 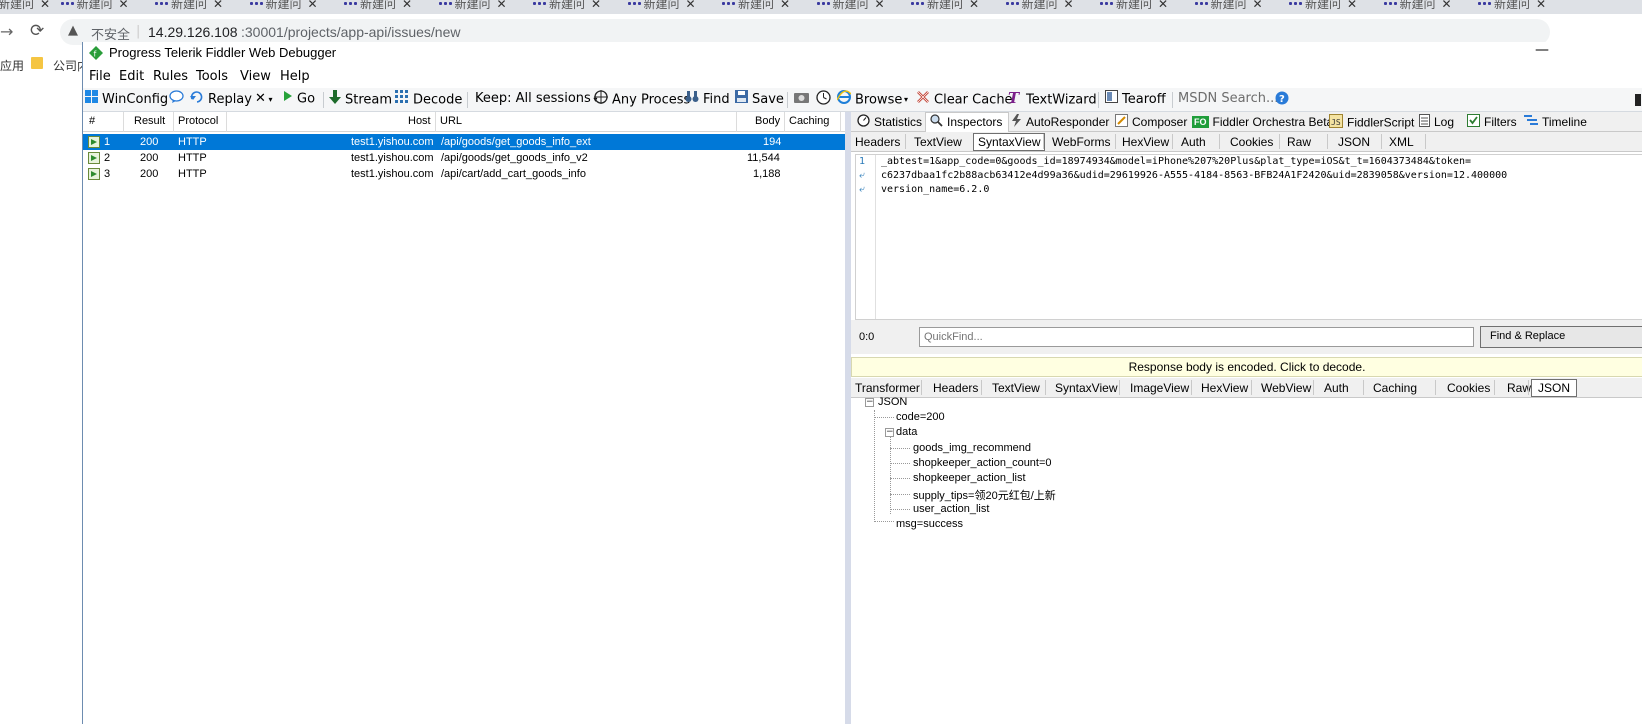 What do you see at coordinates (295, 76) in the screenshot?
I see `menu-help: Help` at bounding box center [295, 76].